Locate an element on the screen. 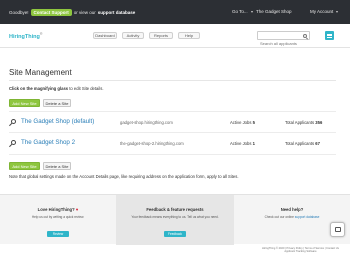  logo-mark: ® is located at coordinates (41, 34).